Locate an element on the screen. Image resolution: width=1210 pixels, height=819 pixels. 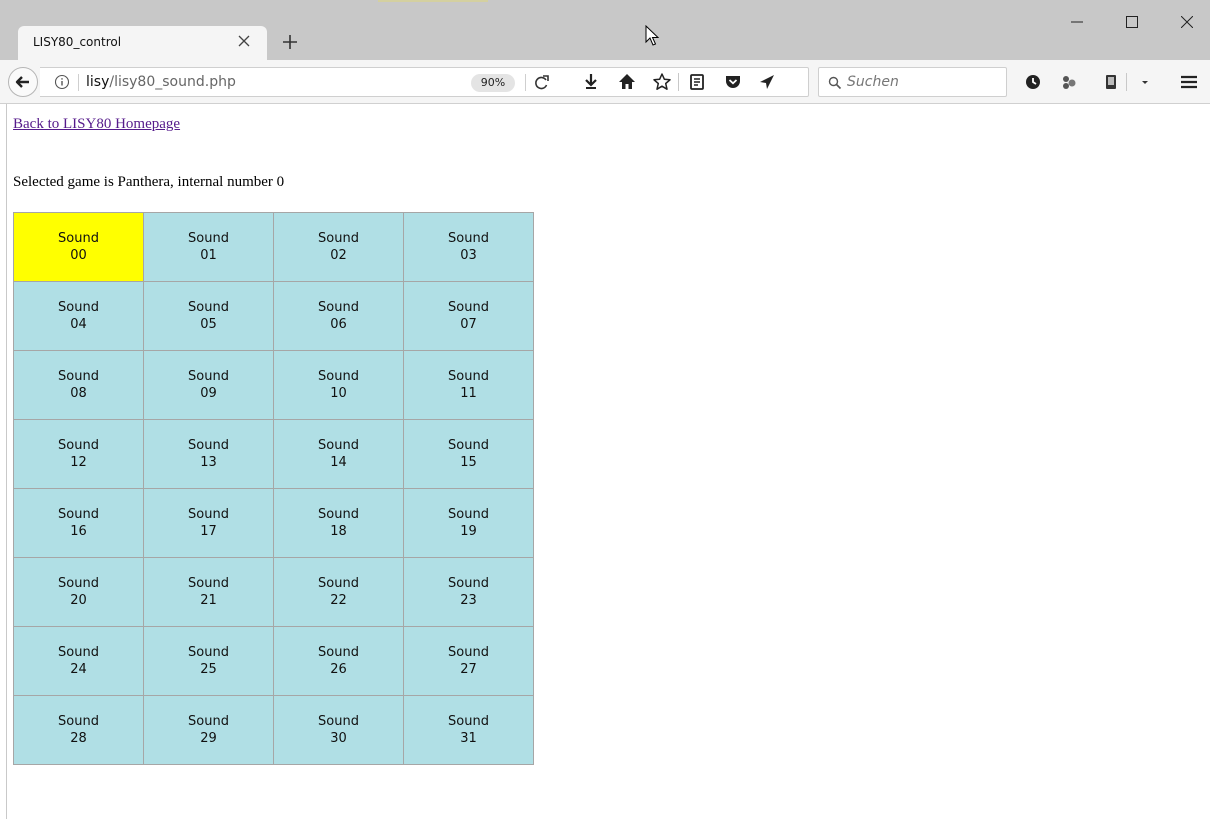
zoom-indicator: 90% is located at coordinates (493, 83).